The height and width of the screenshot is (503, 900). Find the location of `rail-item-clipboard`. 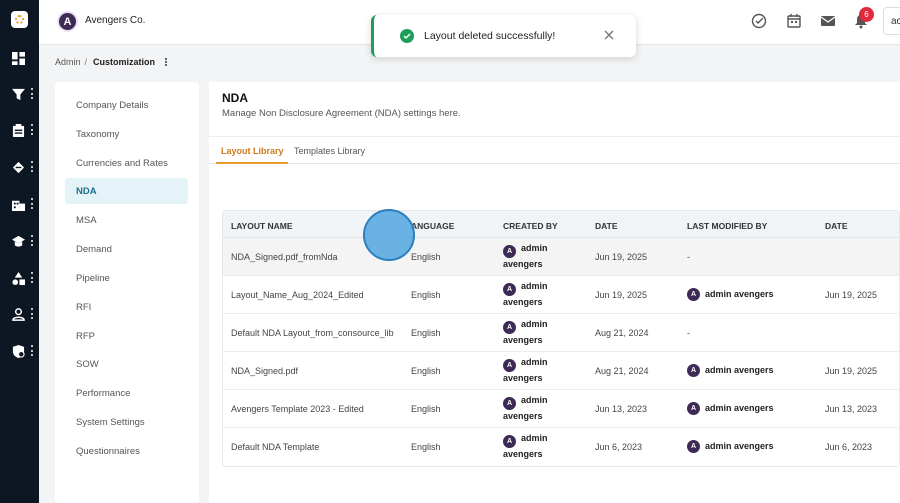

rail-item-clipboard is located at coordinates (19, 130).